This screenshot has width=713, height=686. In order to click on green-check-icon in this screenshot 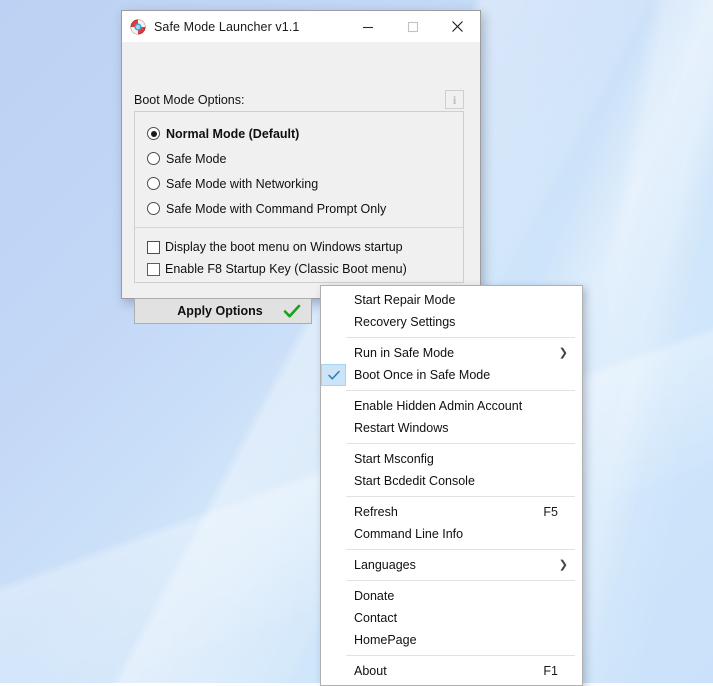, I will do `click(292, 311)`.